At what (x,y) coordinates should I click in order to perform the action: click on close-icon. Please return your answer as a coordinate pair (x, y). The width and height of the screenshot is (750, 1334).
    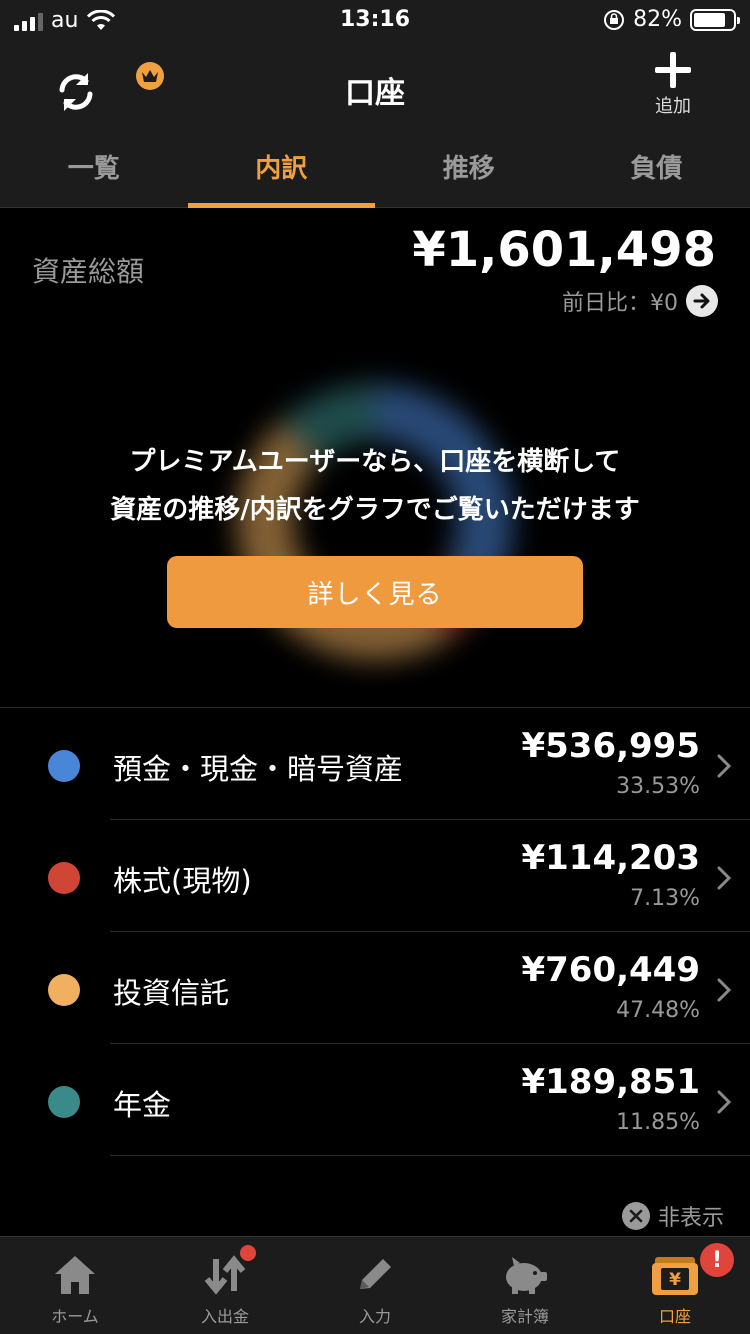
    Looking at the image, I should click on (635, 1216).